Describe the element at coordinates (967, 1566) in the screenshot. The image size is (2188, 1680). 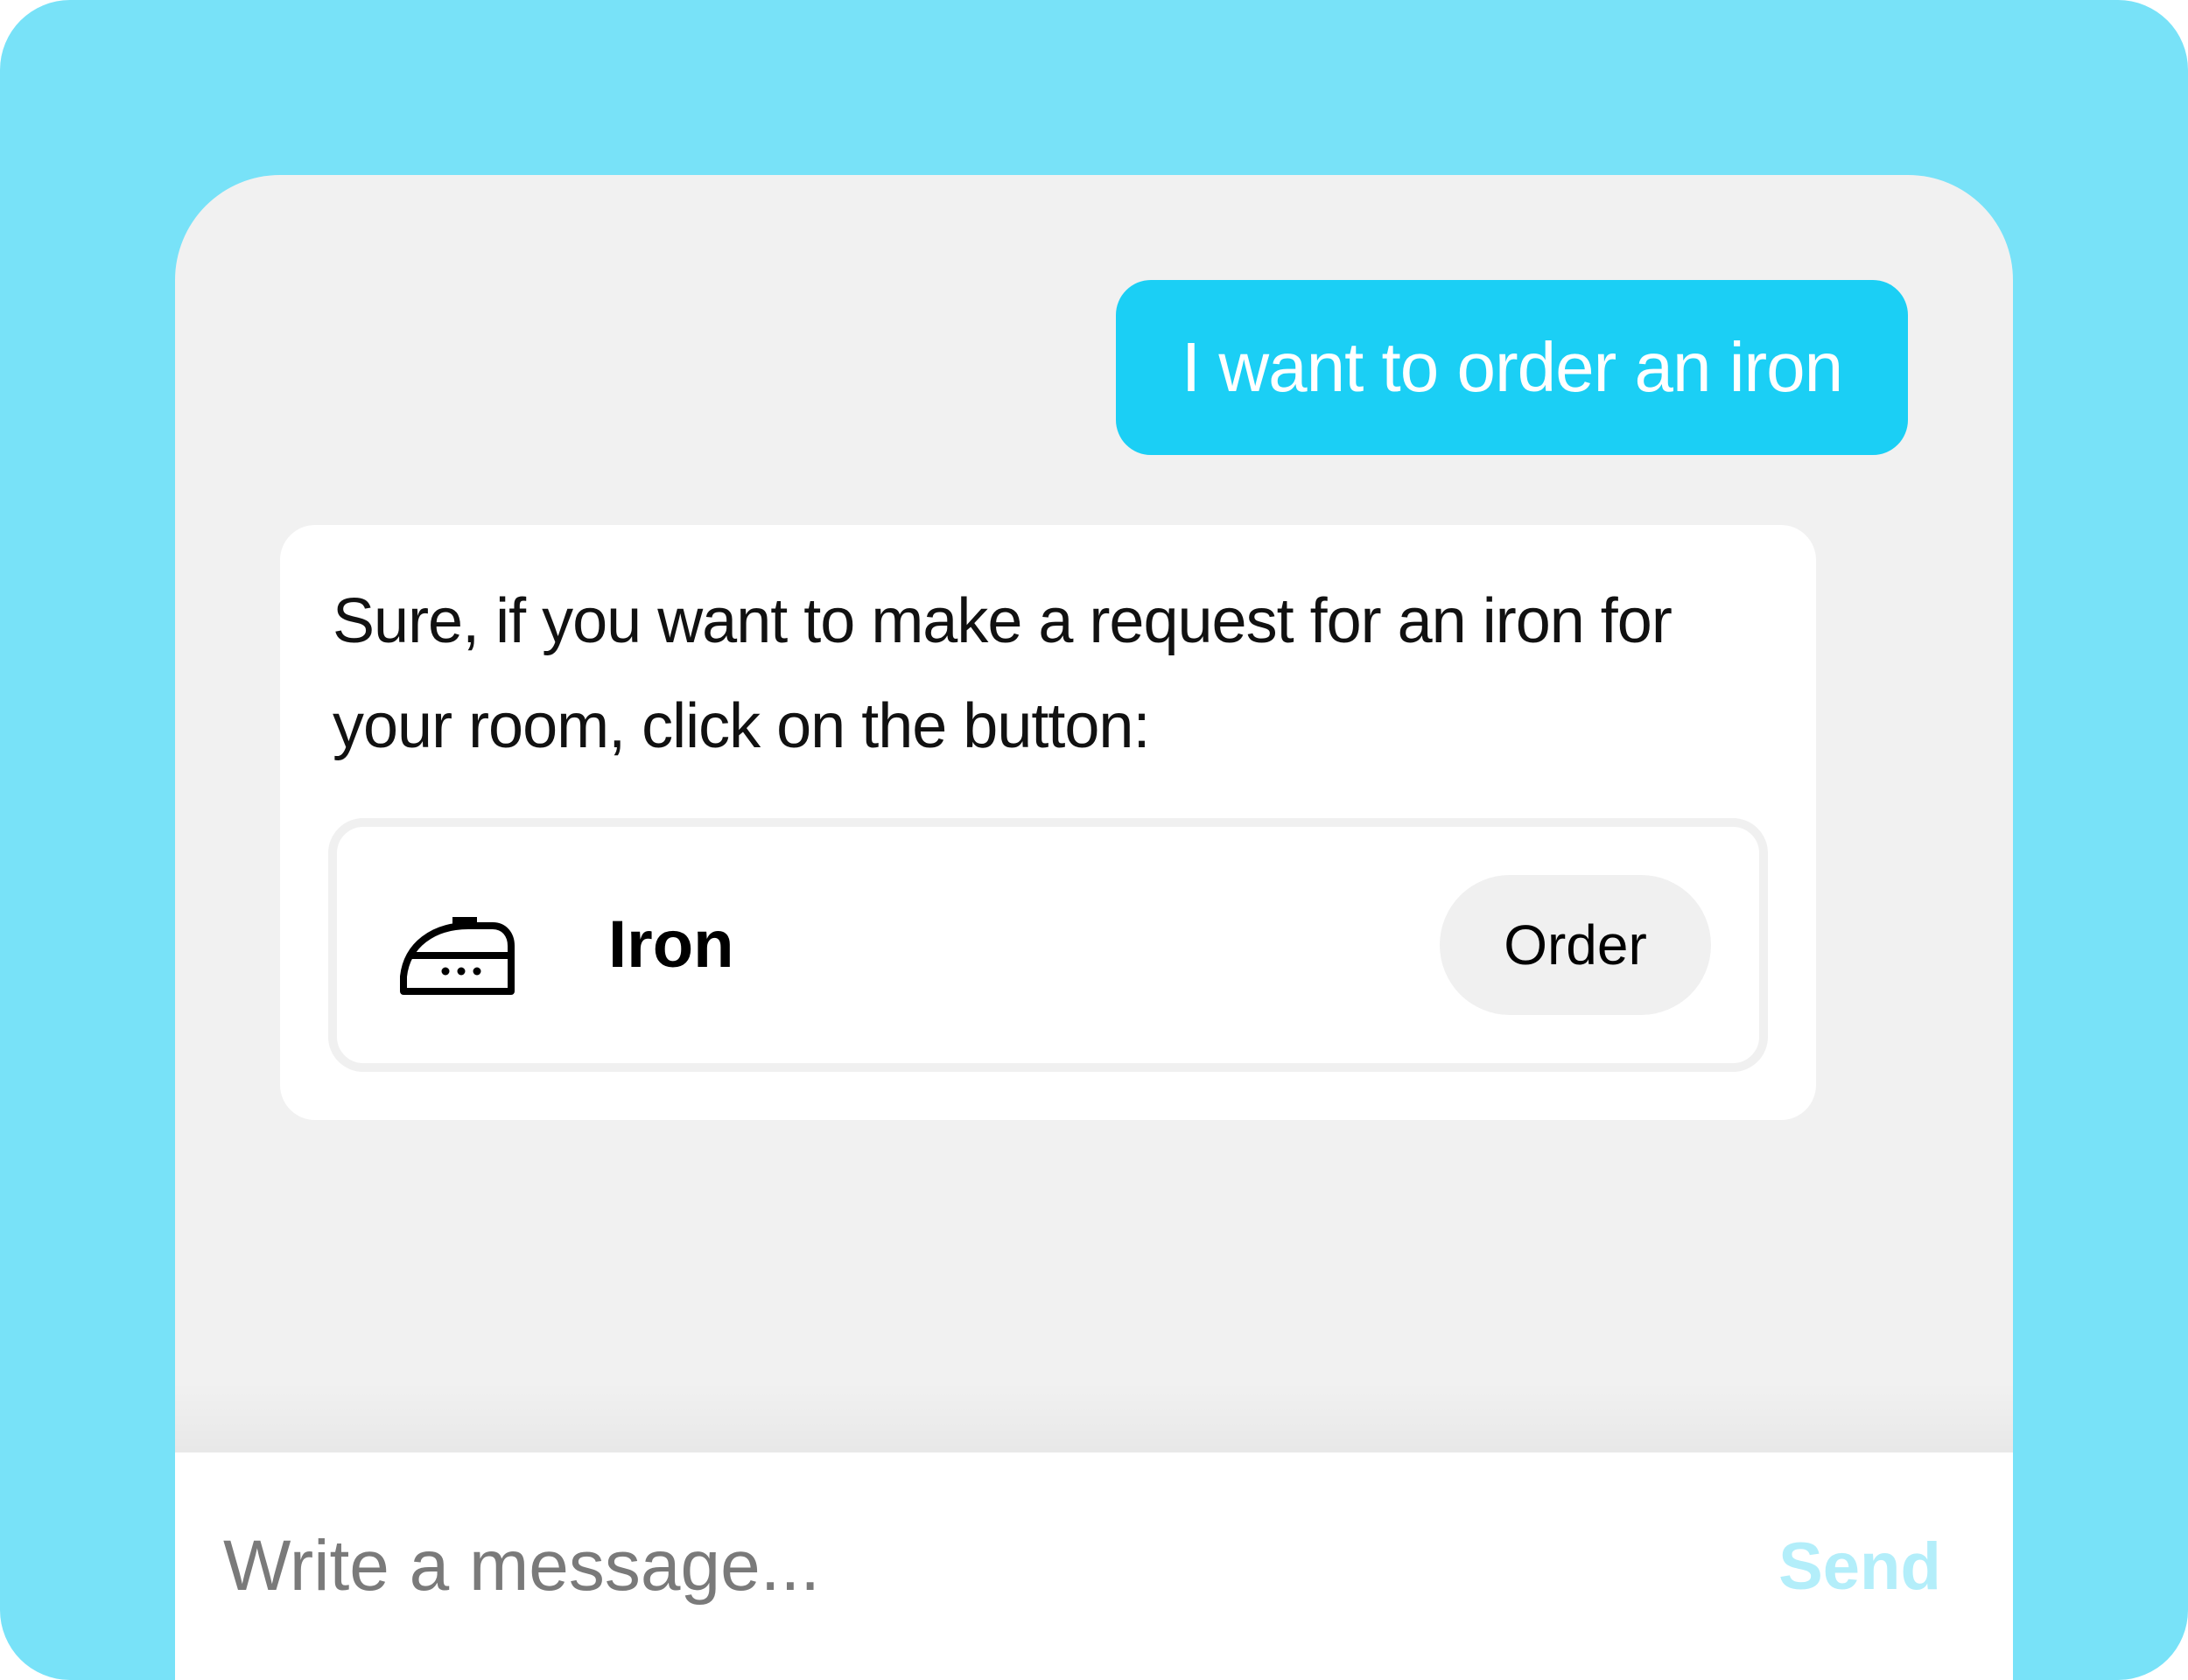
I see `message-input` at that location.